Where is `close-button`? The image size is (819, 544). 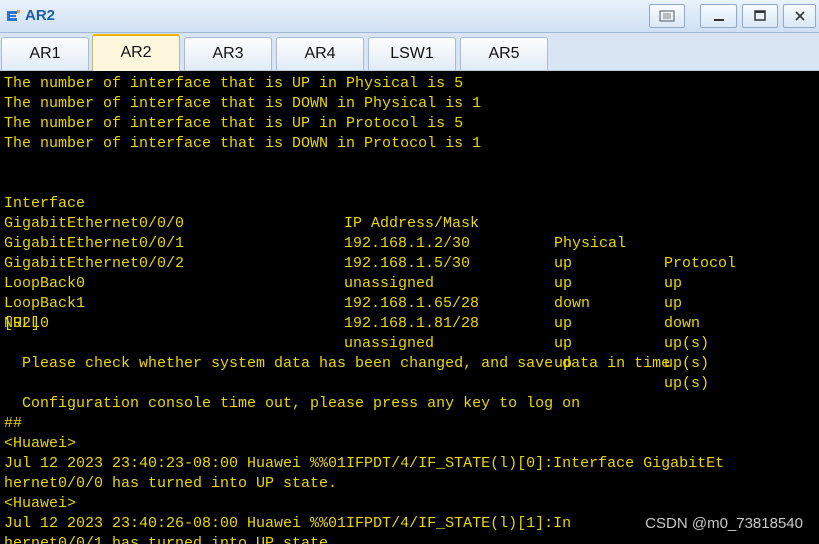
close-button is located at coordinates (799, 16).